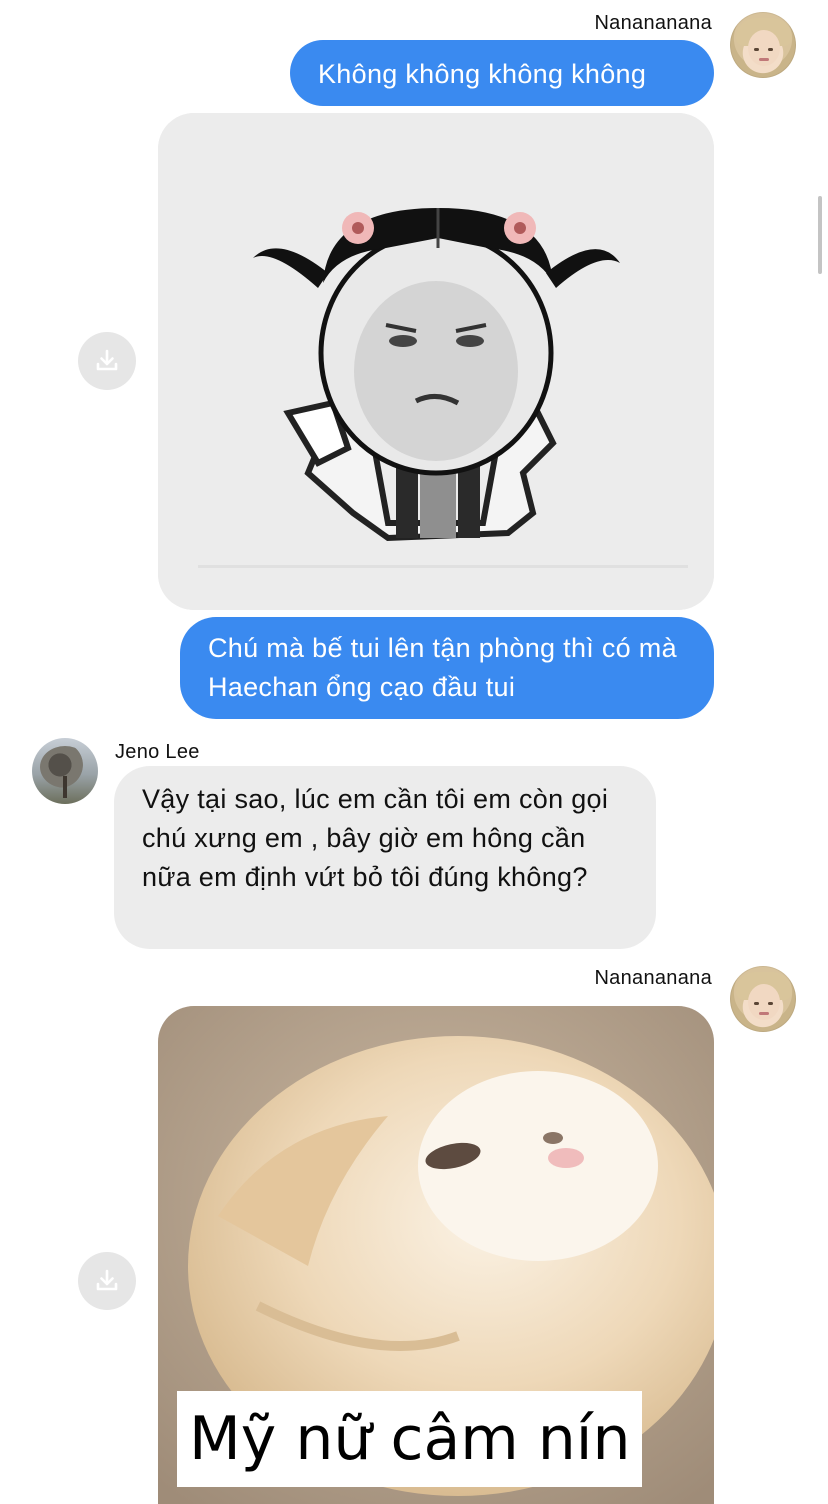 The width and height of the screenshot is (828, 1504). What do you see at coordinates (482, 74) in the screenshot?
I see `message-text: Không không không không` at bounding box center [482, 74].